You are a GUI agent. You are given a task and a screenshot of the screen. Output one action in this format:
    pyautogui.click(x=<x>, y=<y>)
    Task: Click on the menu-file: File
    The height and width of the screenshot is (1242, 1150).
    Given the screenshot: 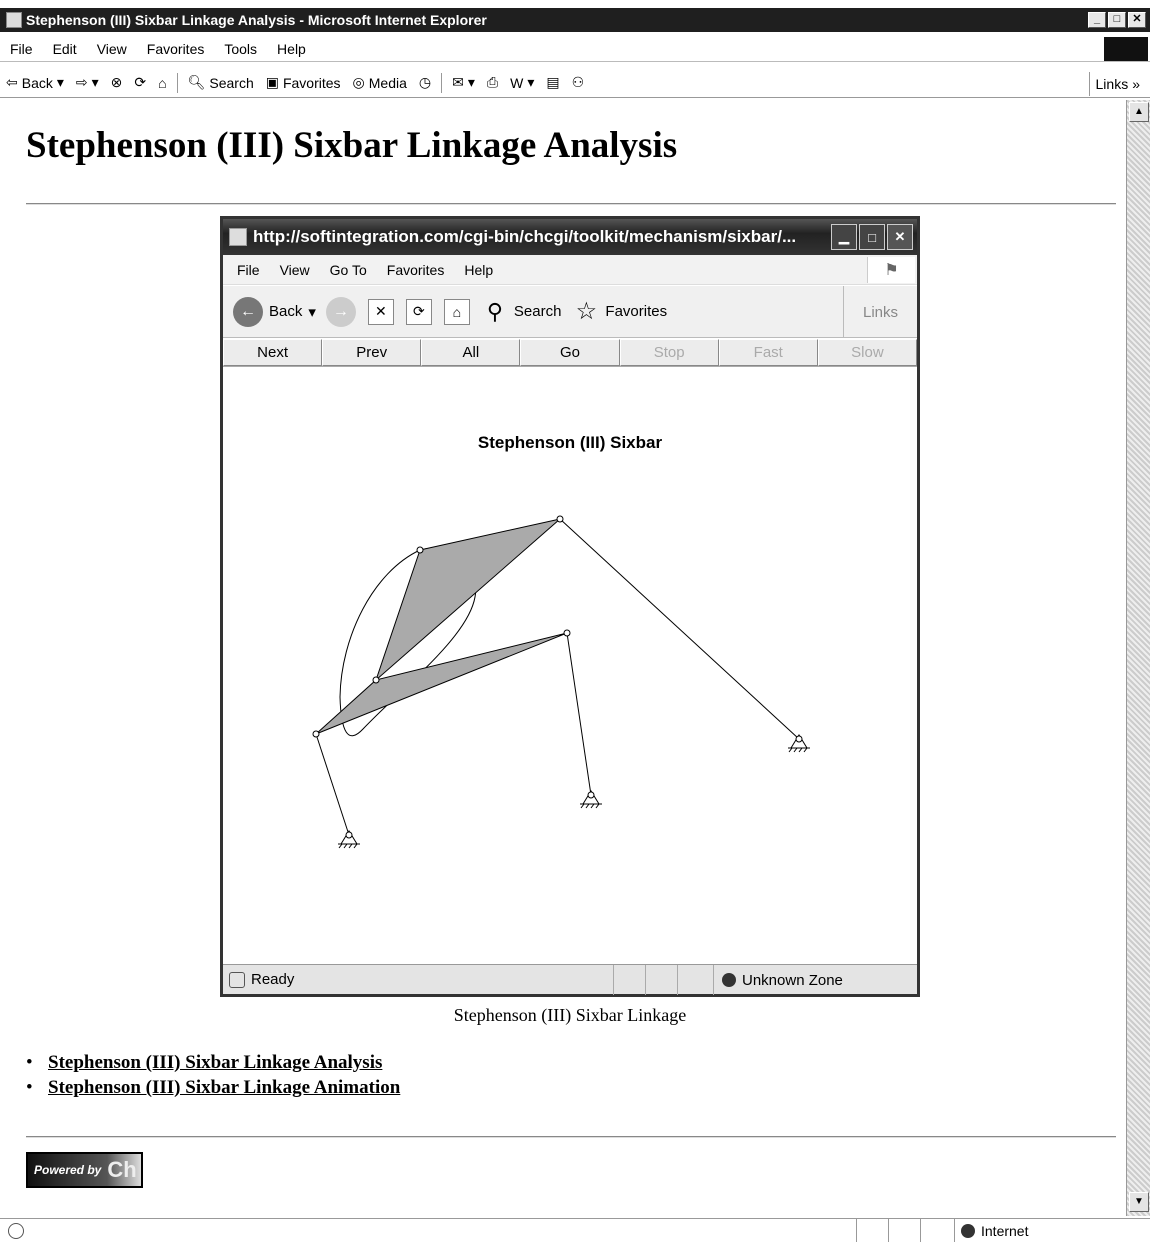 What is the action you would take?
    pyautogui.click(x=21, y=49)
    